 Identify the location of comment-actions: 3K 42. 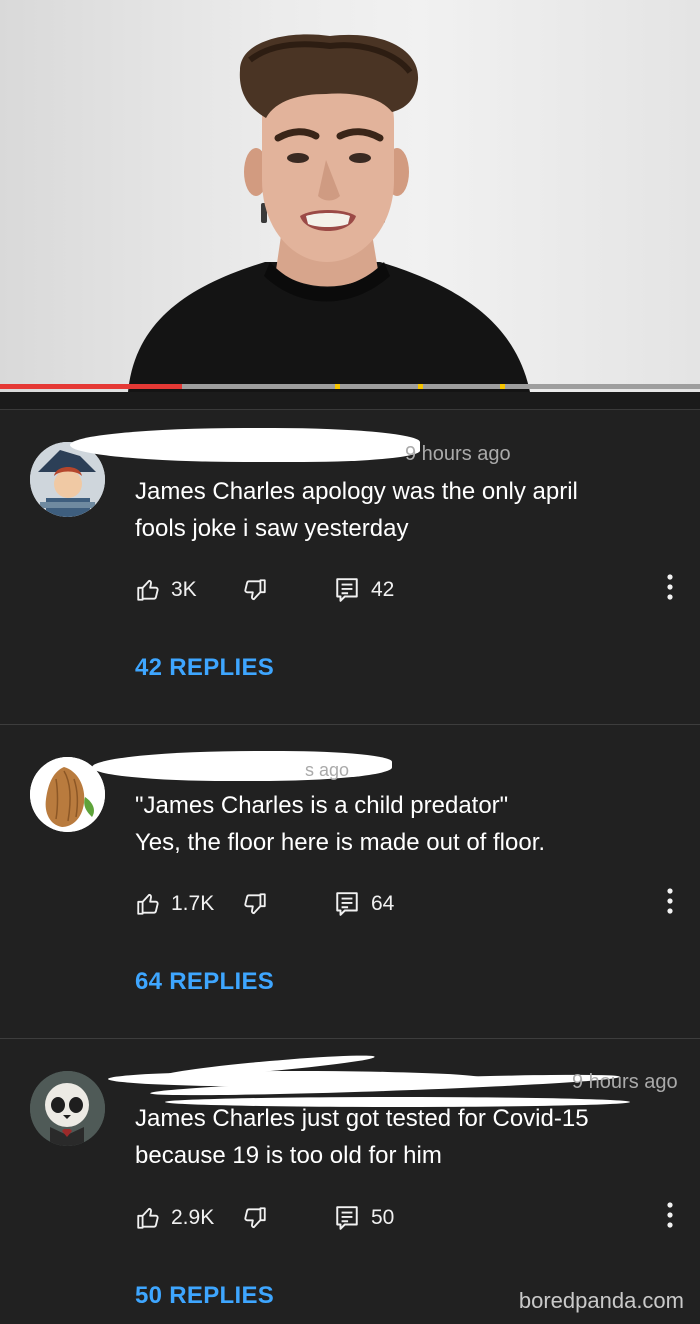
(405, 589).